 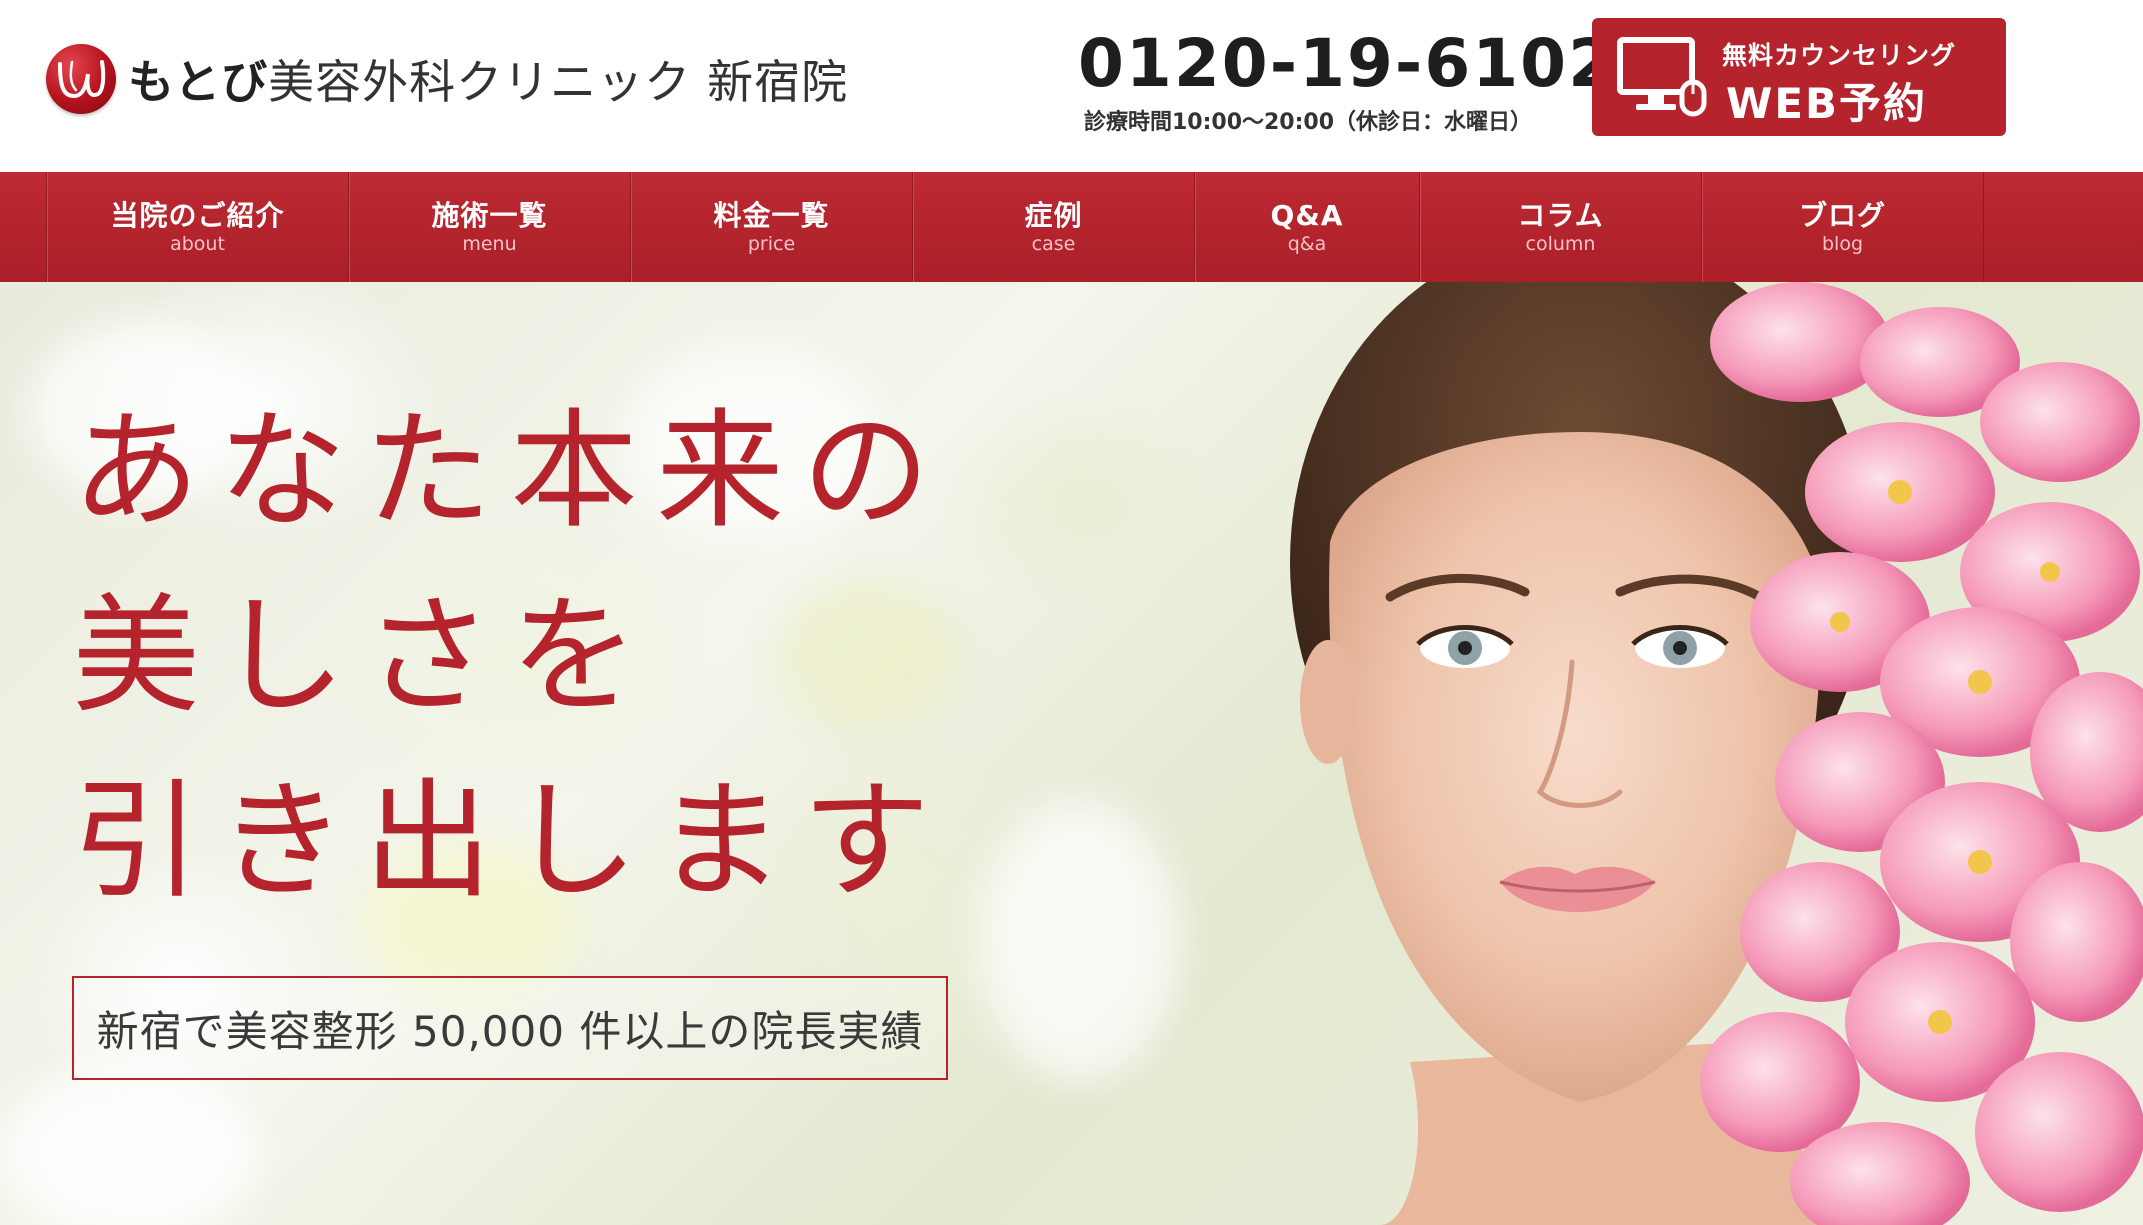 I want to click on nav-item-blog: ブログ blog, so click(x=1843, y=227).